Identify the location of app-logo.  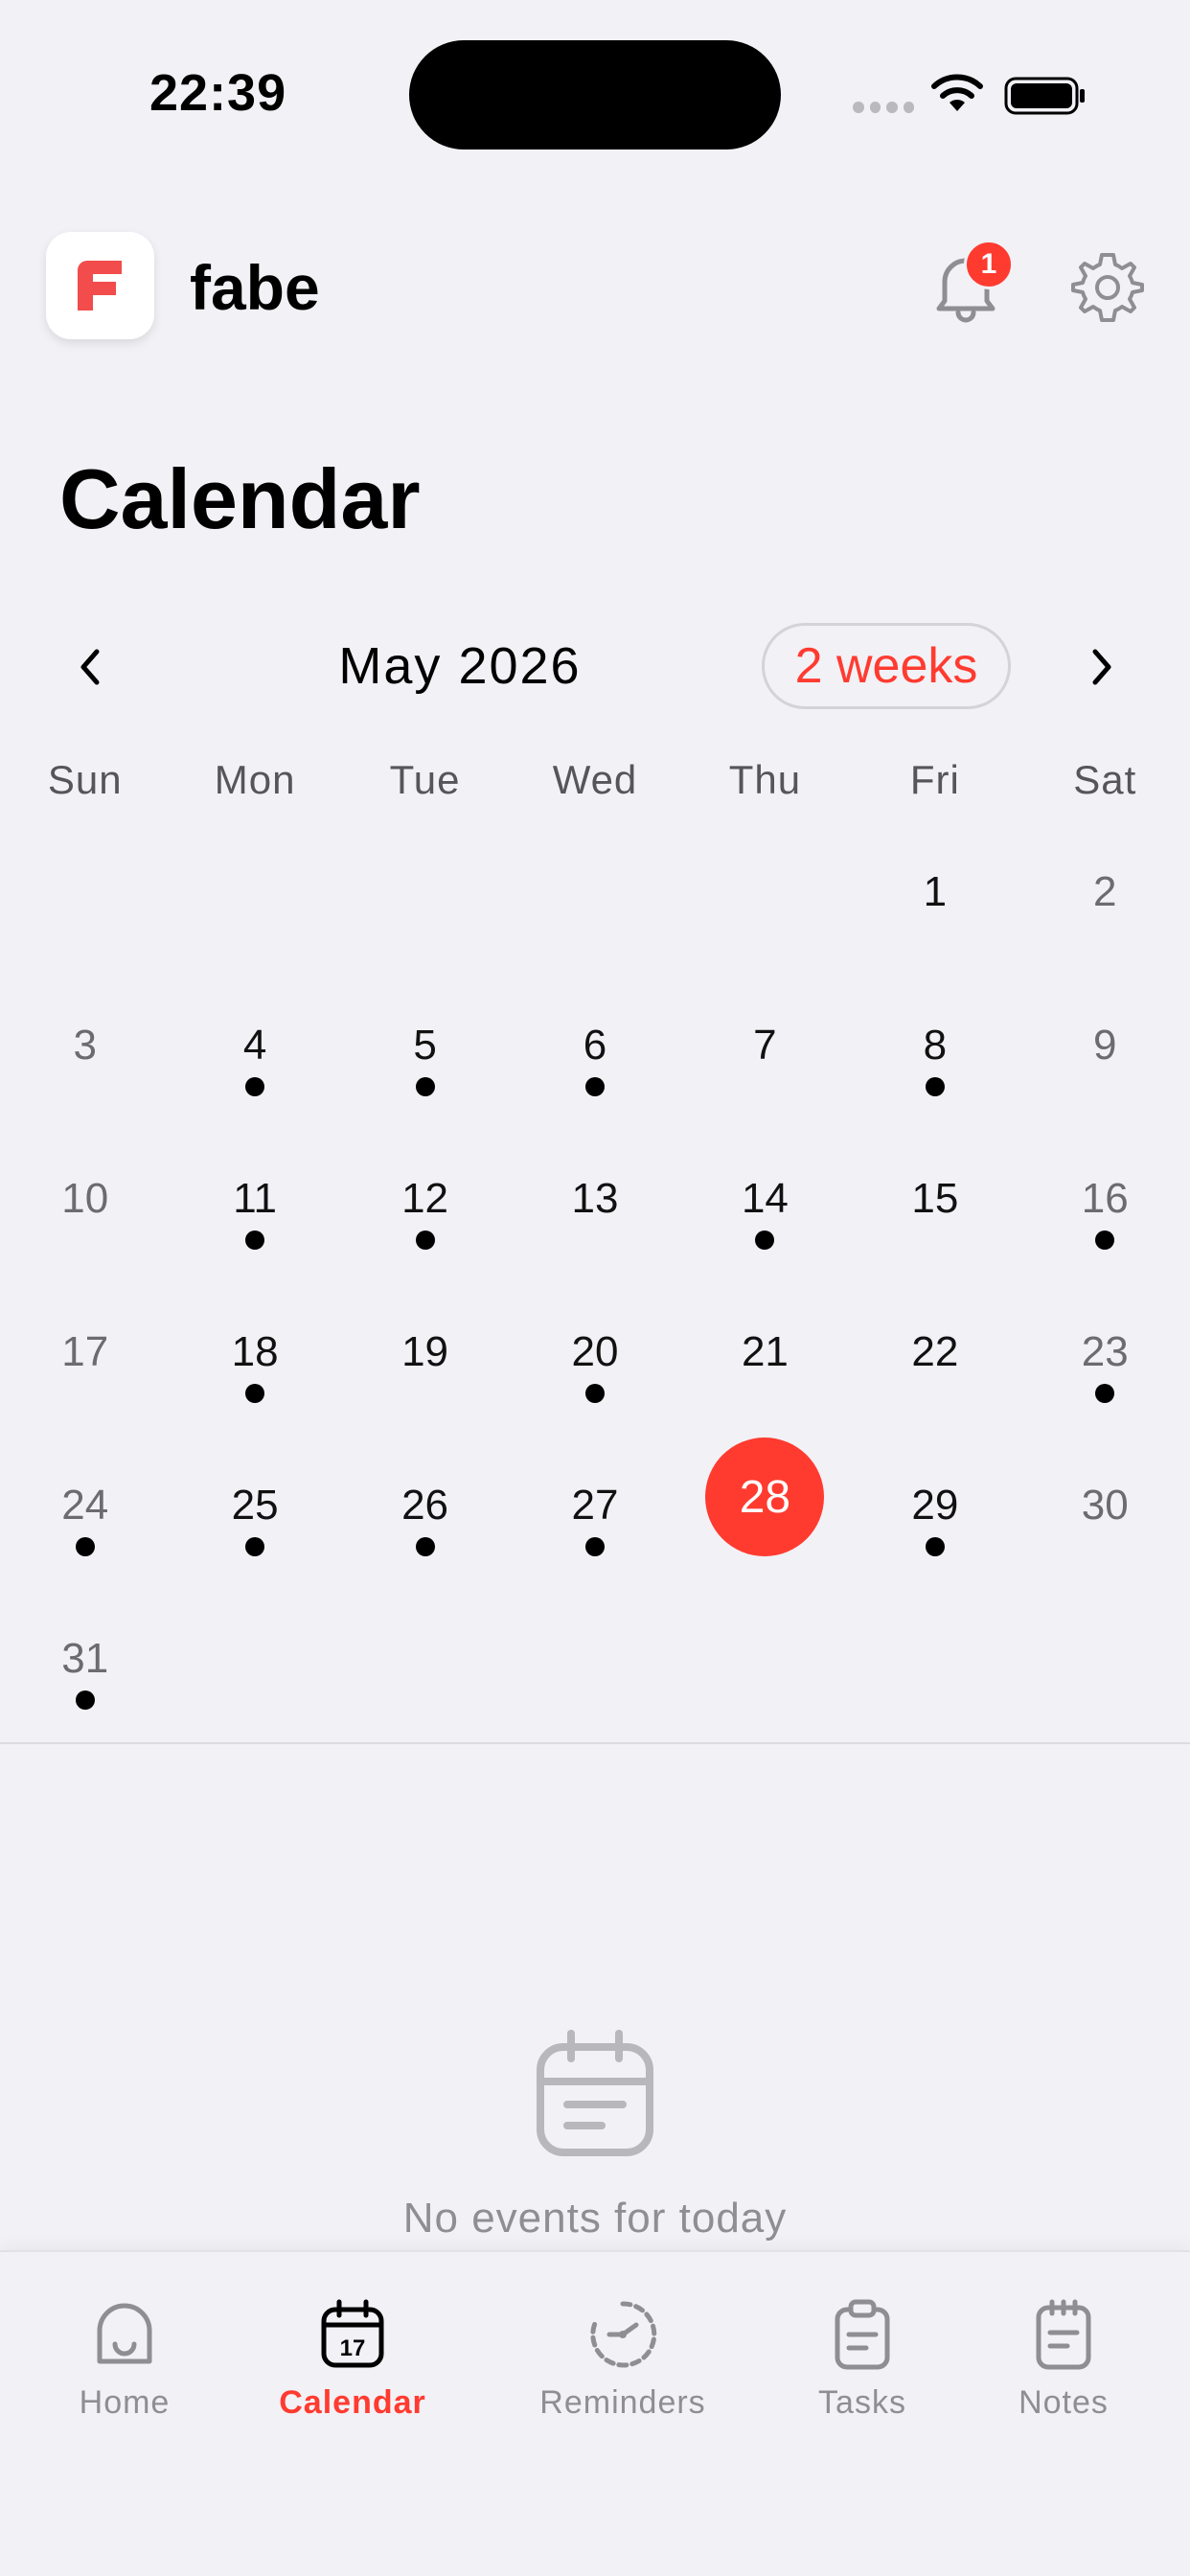
(100, 285).